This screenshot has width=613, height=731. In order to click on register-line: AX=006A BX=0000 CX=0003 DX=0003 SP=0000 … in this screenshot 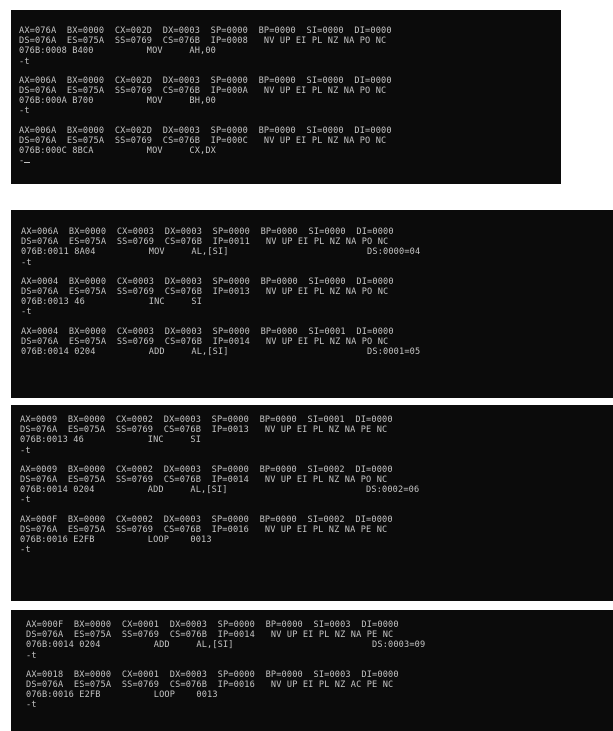, I will do `click(207, 232)`.